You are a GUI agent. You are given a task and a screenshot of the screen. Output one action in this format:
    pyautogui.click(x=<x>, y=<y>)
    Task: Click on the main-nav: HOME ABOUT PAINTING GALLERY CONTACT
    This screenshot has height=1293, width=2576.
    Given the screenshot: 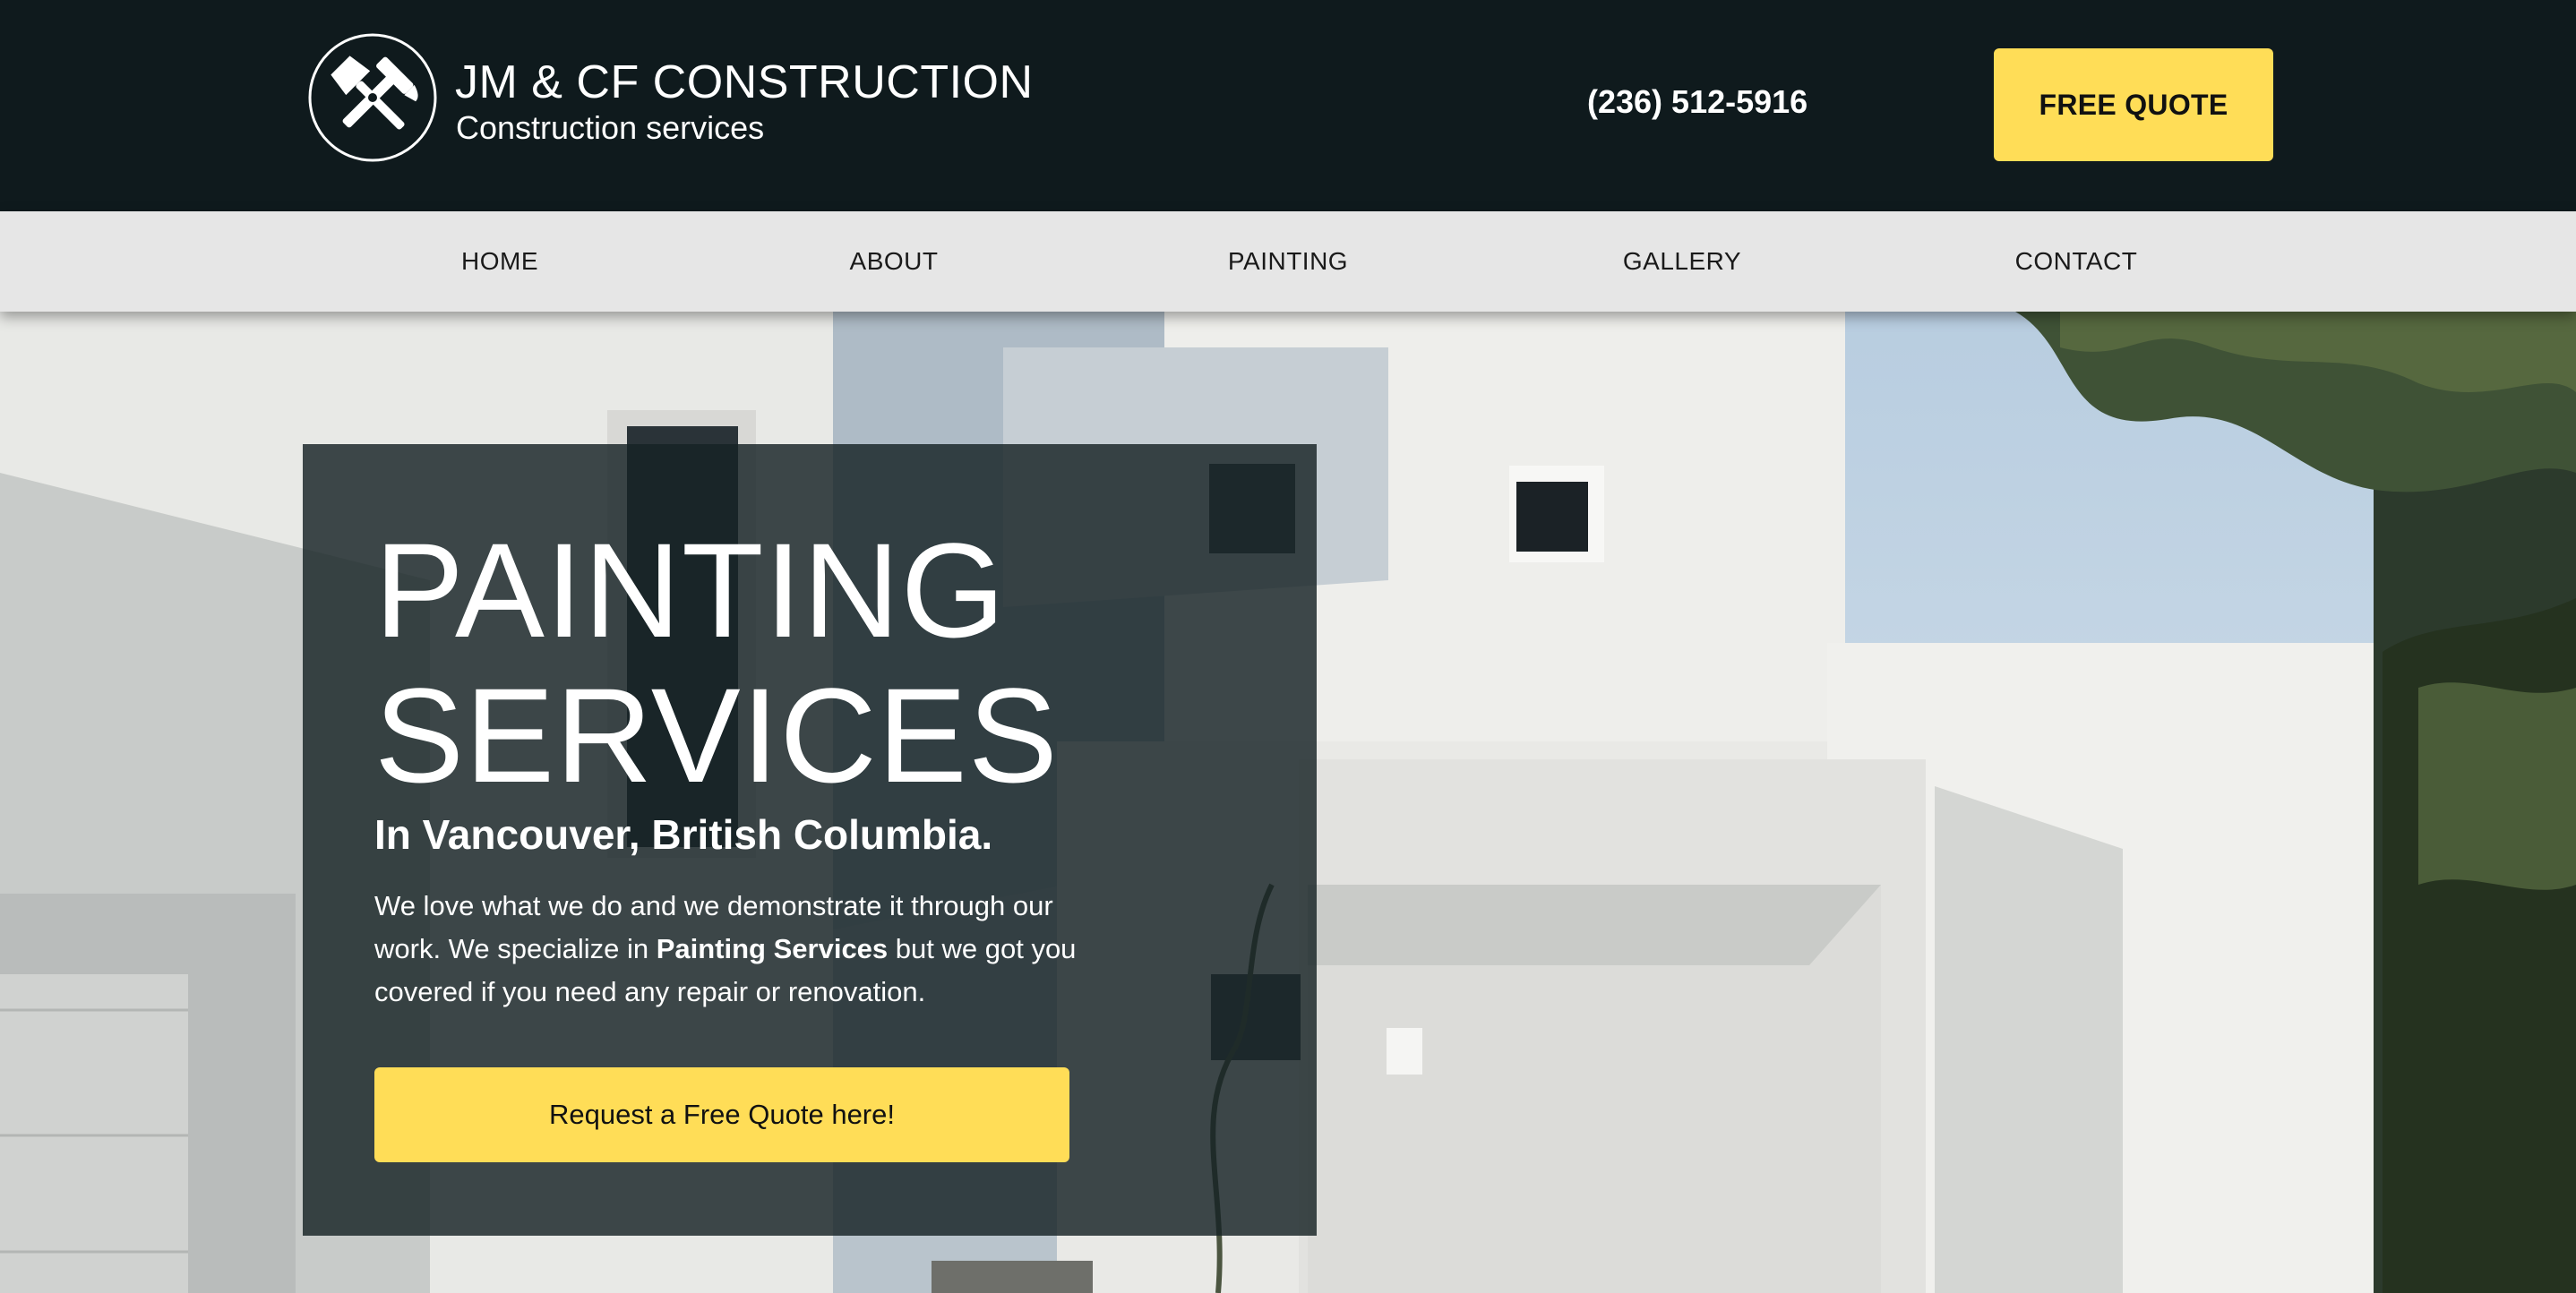 What is the action you would take?
    pyautogui.click(x=1288, y=262)
    